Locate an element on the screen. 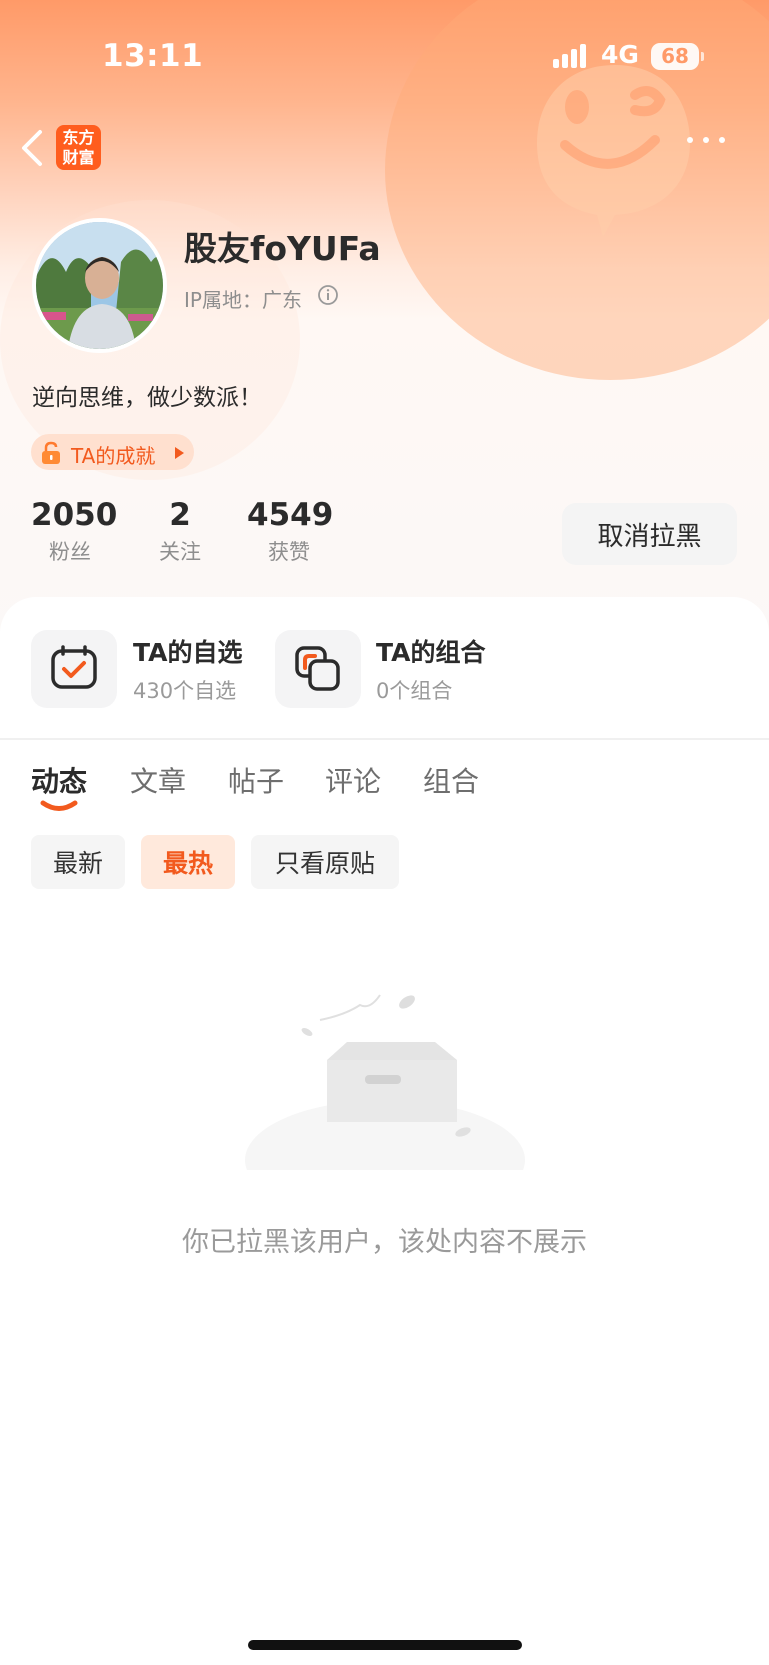 Image resolution: width=769 pixels, height=1665 pixels. mascot-face-icon is located at coordinates (613, 151).